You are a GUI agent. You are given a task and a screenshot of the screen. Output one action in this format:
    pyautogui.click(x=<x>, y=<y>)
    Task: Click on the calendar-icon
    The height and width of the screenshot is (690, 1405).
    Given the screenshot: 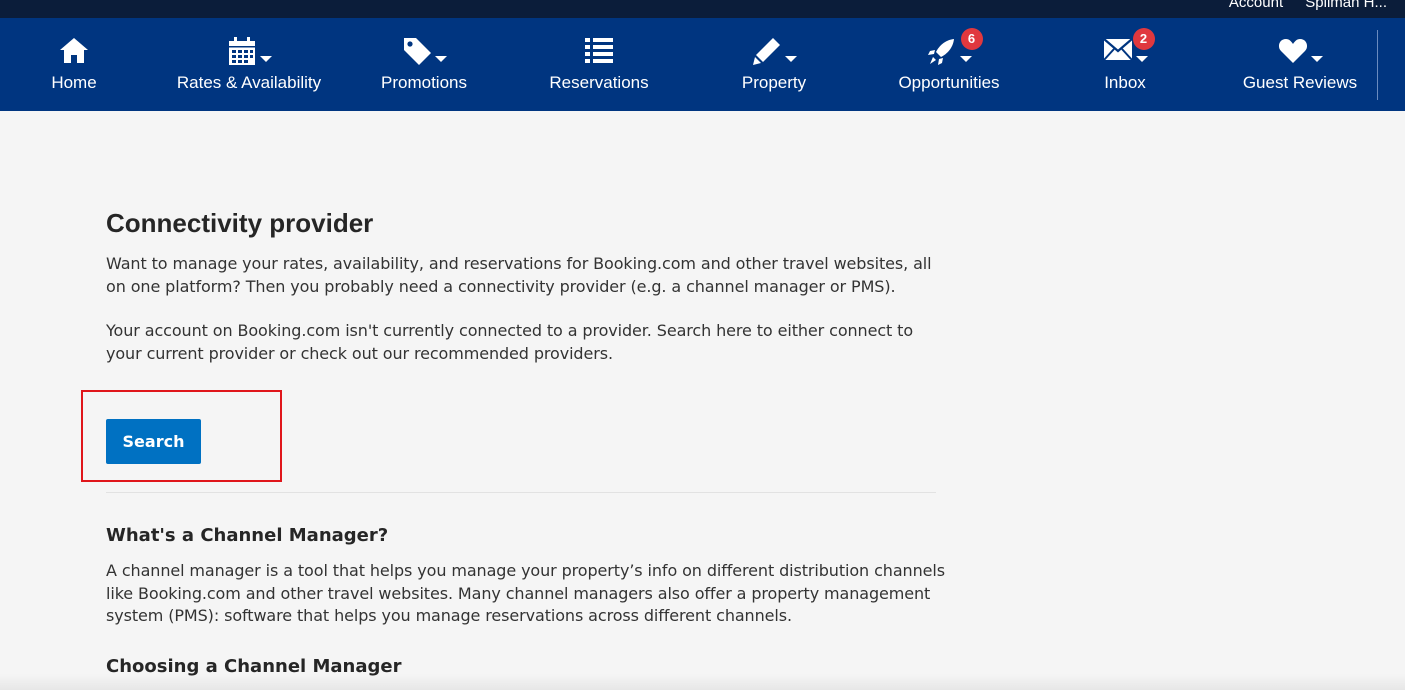 What is the action you would take?
    pyautogui.click(x=241, y=51)
    